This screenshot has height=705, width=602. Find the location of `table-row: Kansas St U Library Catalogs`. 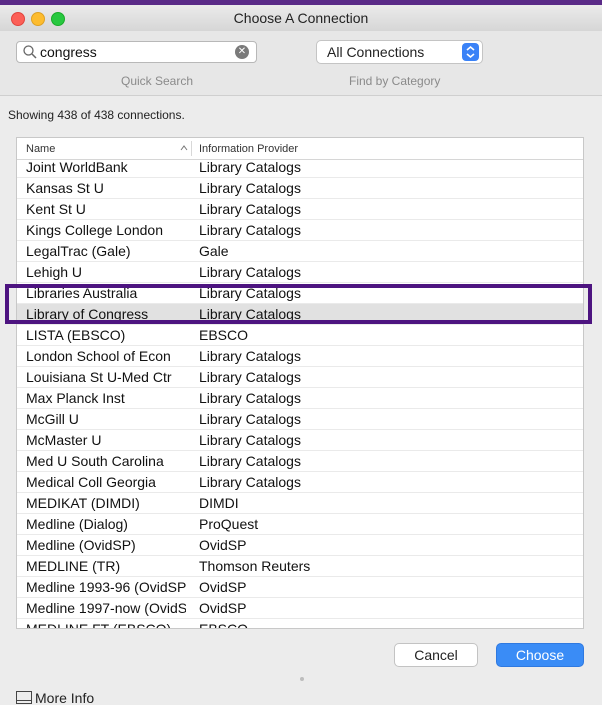

table-row: Kansas St U Library Catalogs is located at coordinates (300, 188).